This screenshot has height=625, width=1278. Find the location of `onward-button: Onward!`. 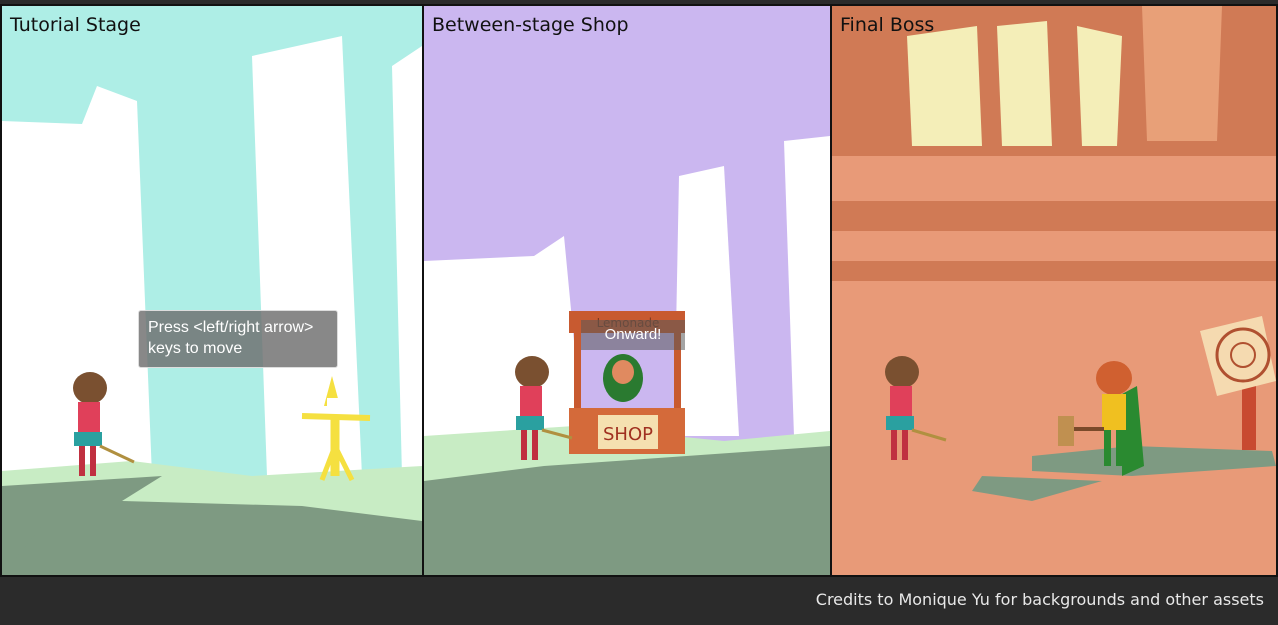

onward-button: Onward! is located at coordinates (633, 335).